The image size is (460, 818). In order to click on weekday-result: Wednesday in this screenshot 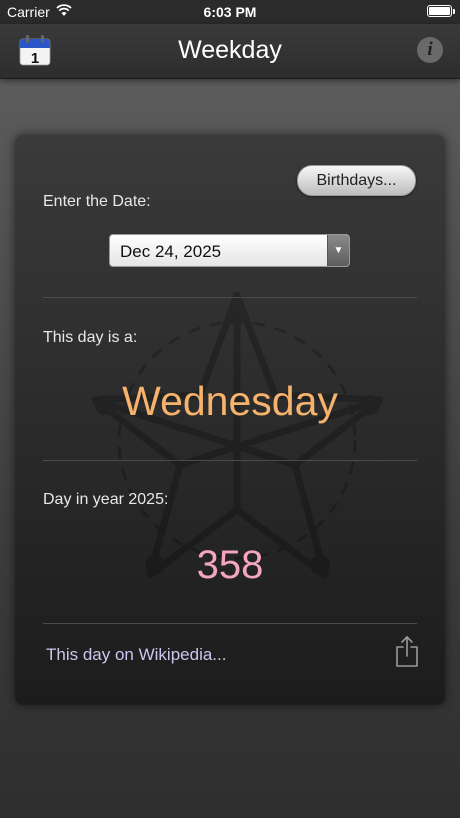, I will do `click(230, 401)`.